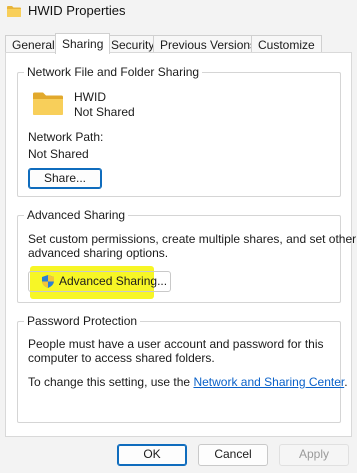  I want to click on ok-button: OK, so click(152, 455).